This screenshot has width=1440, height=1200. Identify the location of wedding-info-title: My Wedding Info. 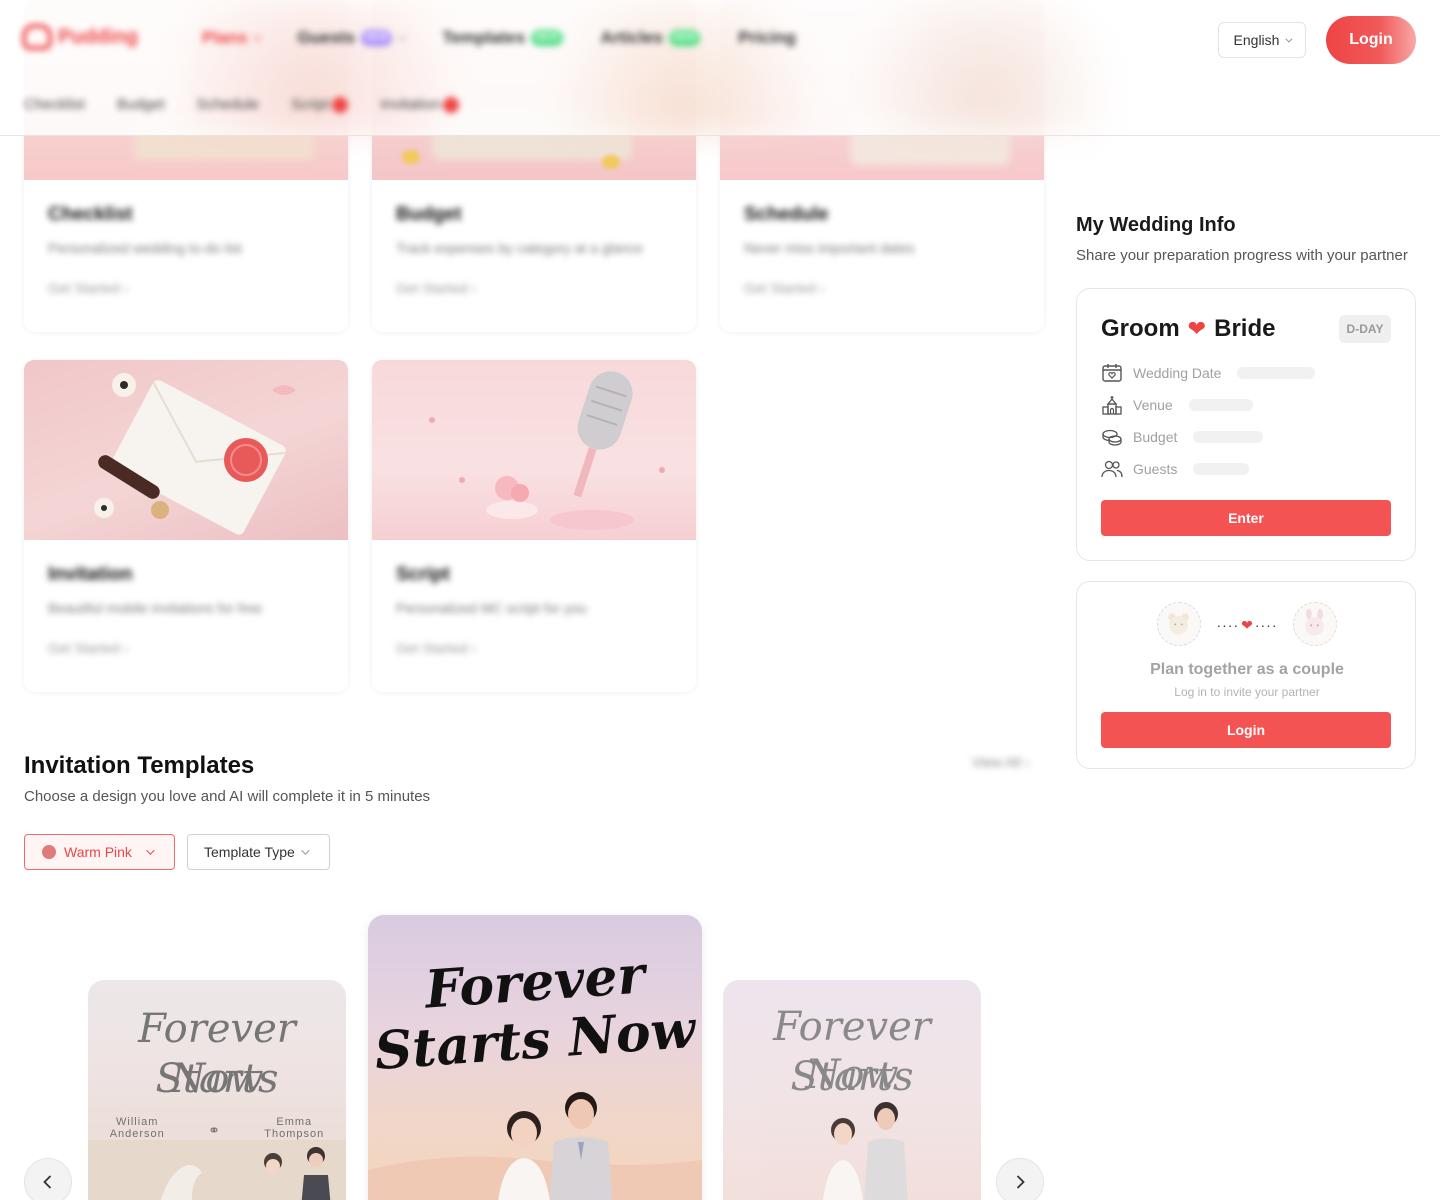
(1156, 225).